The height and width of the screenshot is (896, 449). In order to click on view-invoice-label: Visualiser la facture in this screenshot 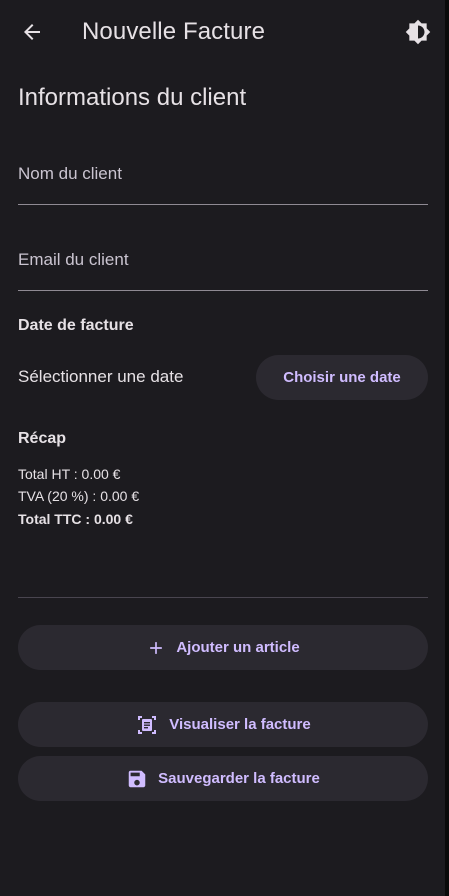, I will do `click(240, 724)`.